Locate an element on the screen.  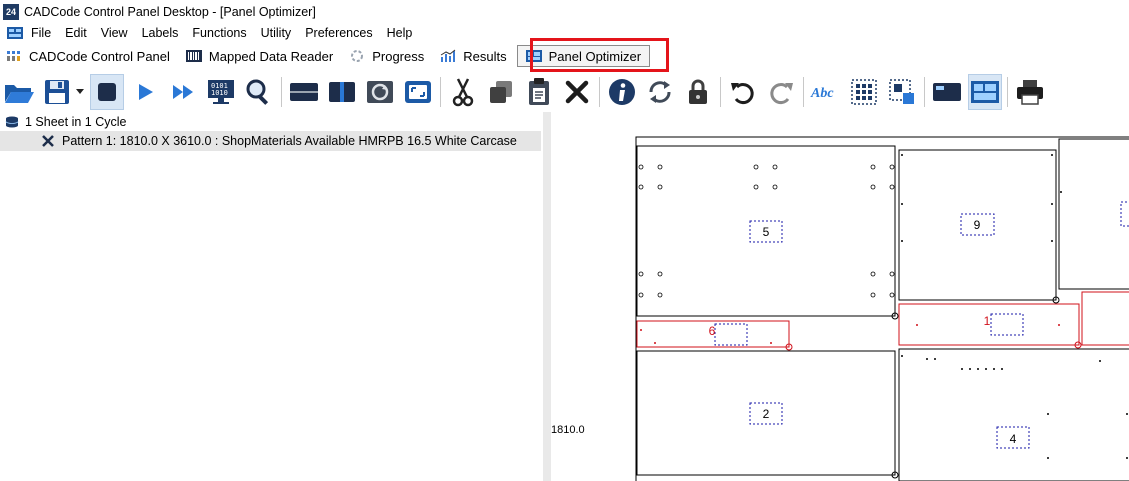
grid-chart-icon is located at coordinates (14, 56).